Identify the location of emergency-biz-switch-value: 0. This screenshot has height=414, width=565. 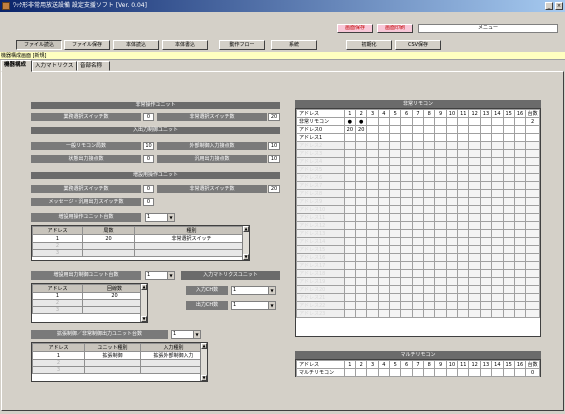
(148, 117).